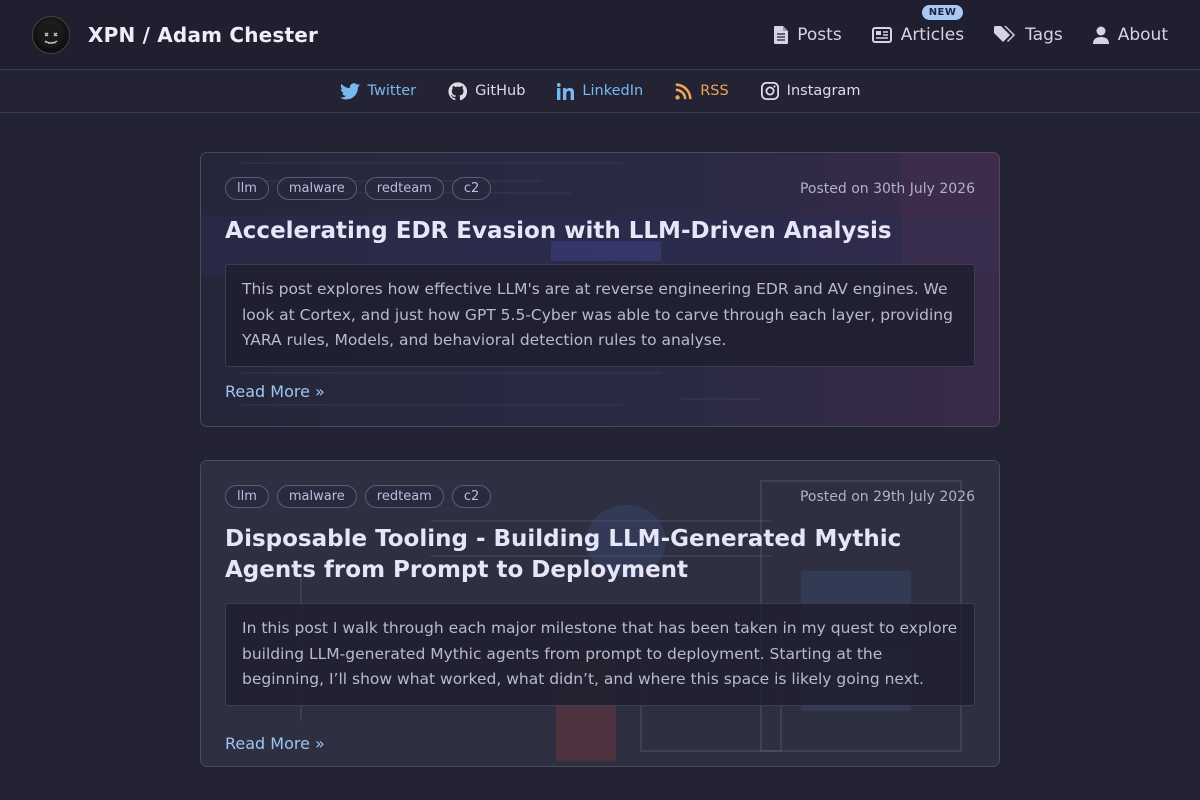 The height and width of the screenshot is (800, 1200). What do you see at coordinates (769, 91) in the screenshot?
I see `instagram-icon` at bounding box center [769, 91].